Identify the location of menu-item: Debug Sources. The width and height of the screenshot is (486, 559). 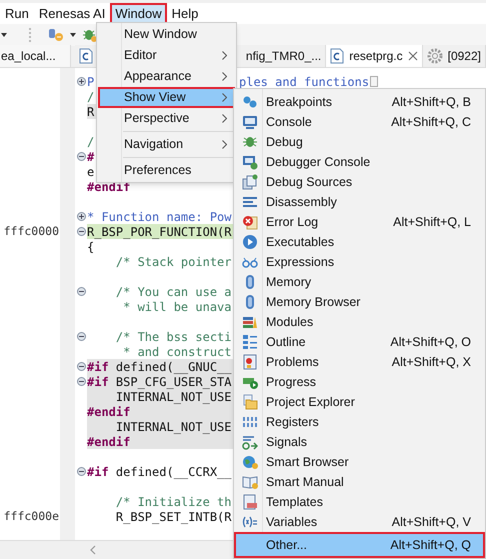
(359, 182).